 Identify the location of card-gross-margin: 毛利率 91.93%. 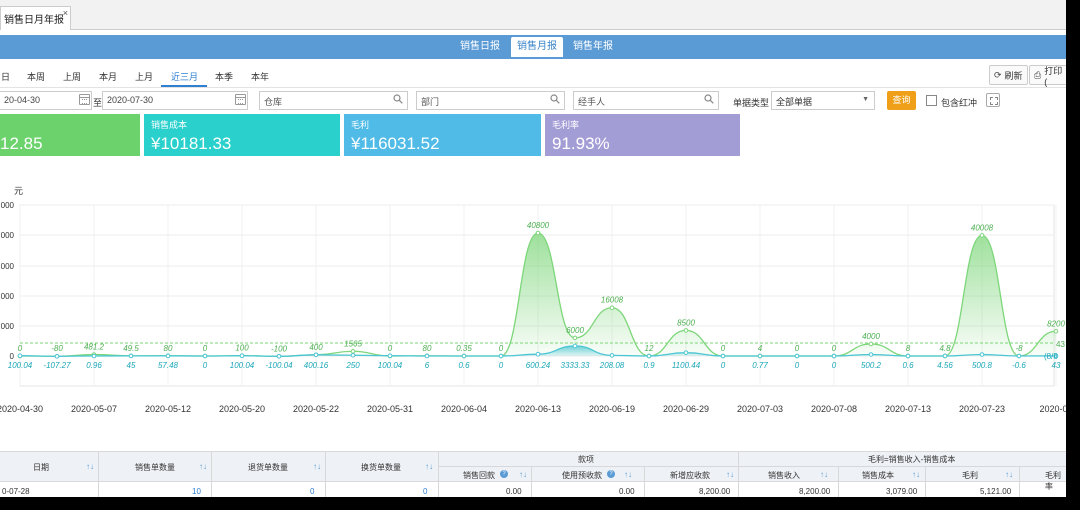
(642, 135).